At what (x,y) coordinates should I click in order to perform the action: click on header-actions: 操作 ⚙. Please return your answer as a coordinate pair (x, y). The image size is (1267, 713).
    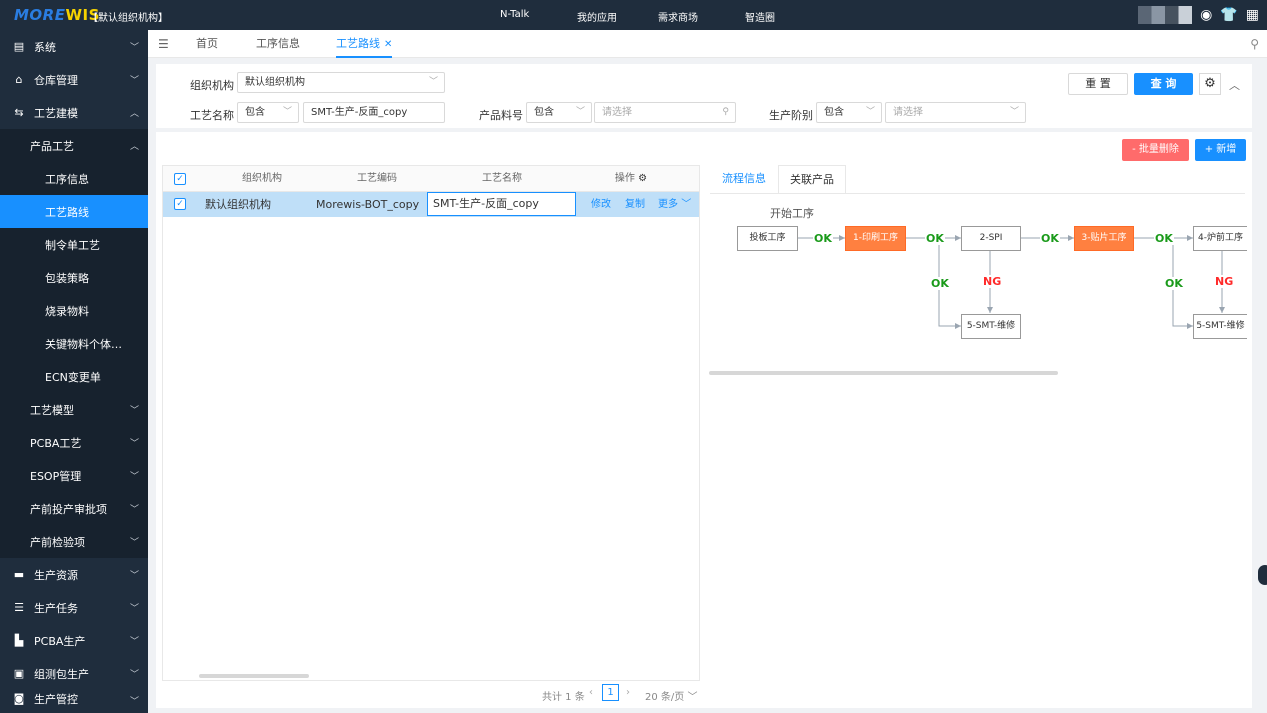
    Looking at the image, I should click on (631, 179).